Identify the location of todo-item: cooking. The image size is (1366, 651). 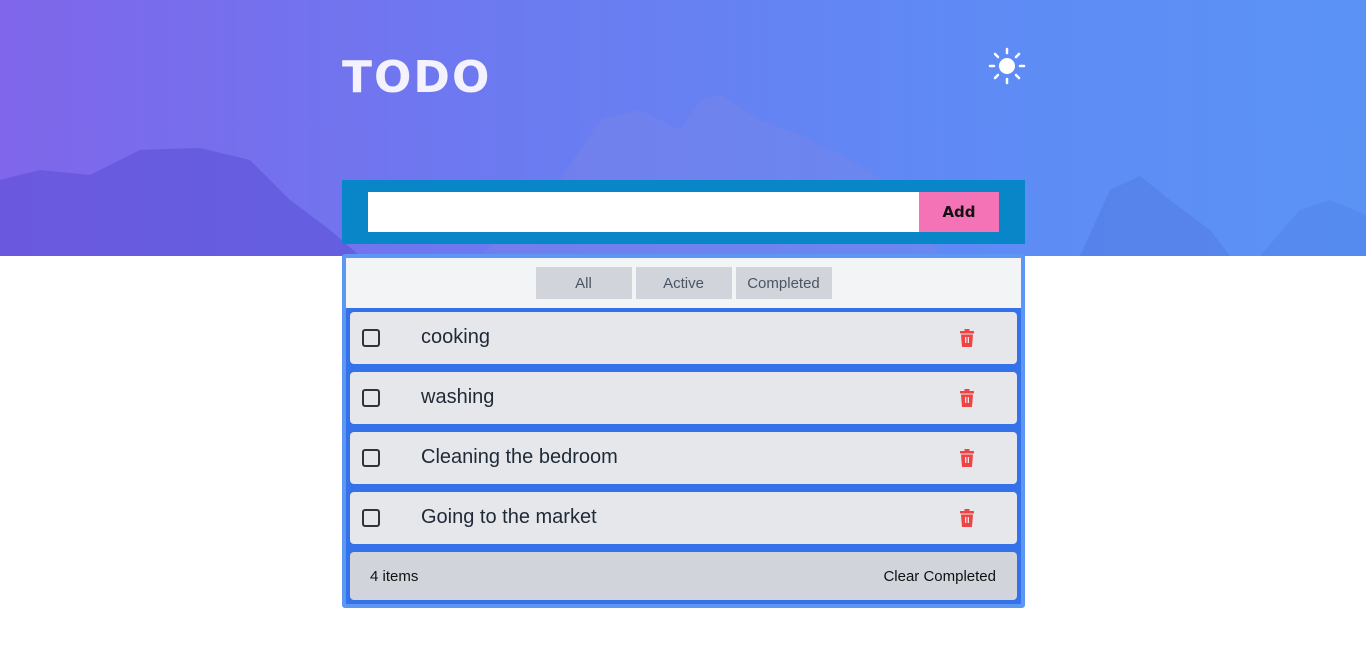
(683, 338).